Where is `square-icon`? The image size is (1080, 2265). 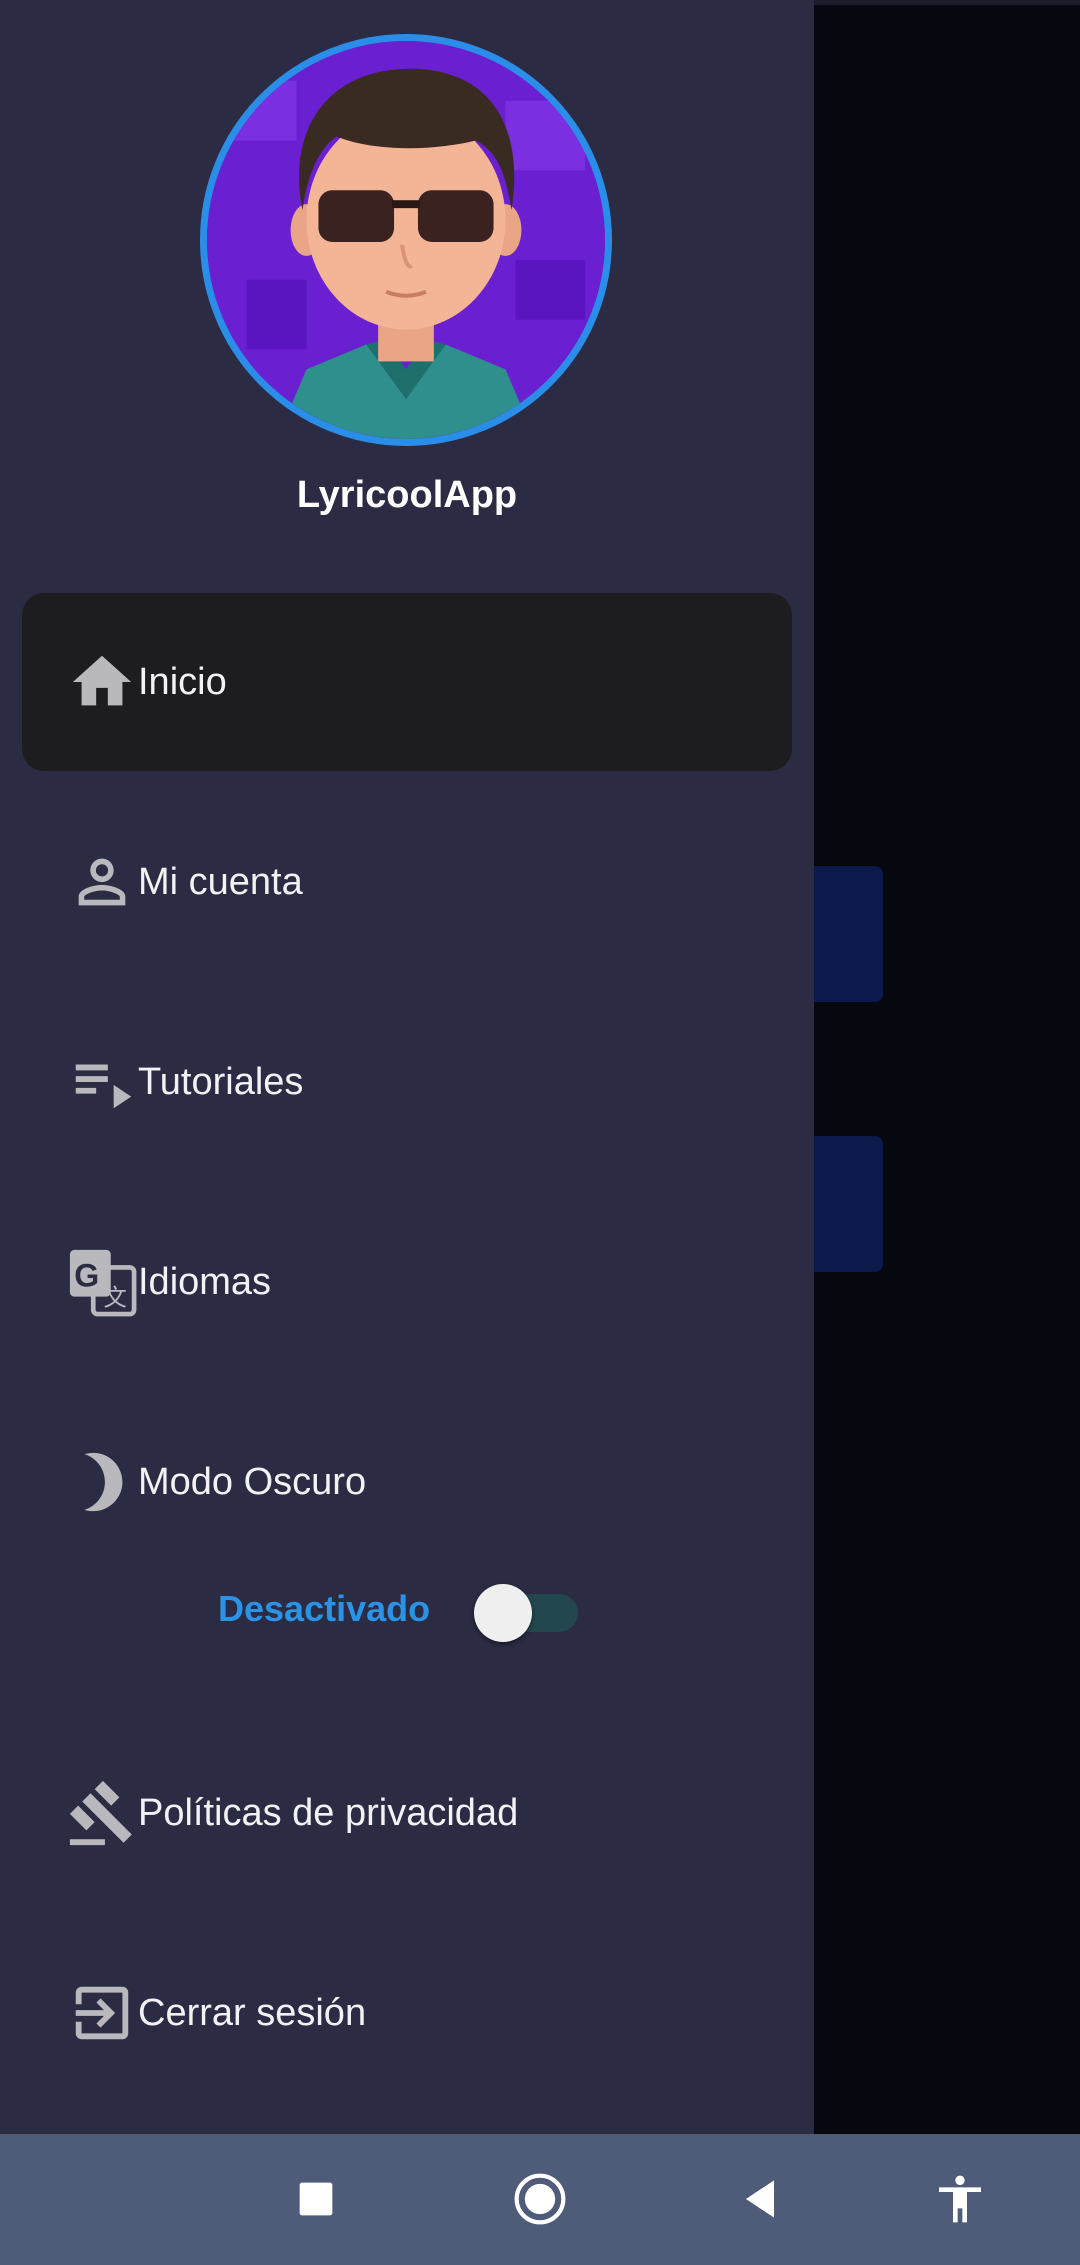
square-icon is located at coordinates (316, 2199).